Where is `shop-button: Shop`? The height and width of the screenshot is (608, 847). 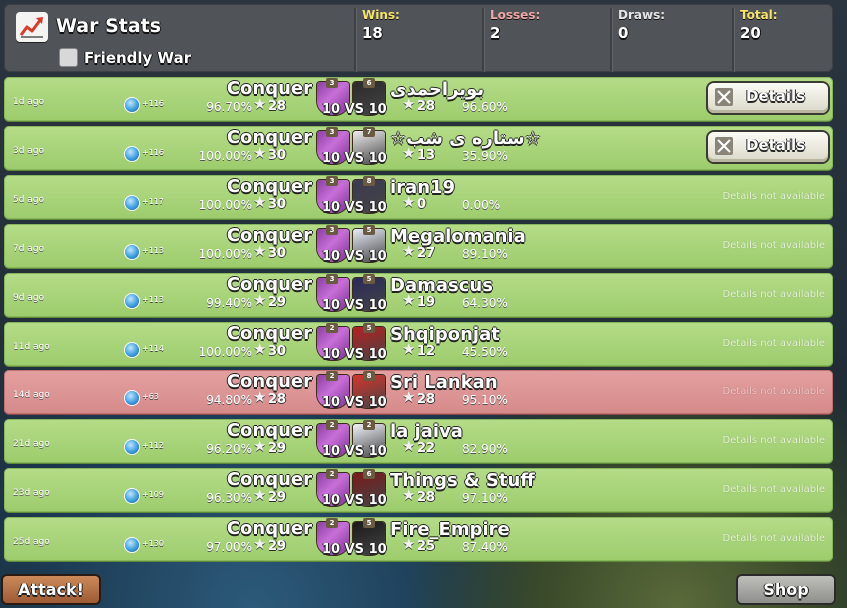 shop-button: Shop is located at coordinates (786, 589).